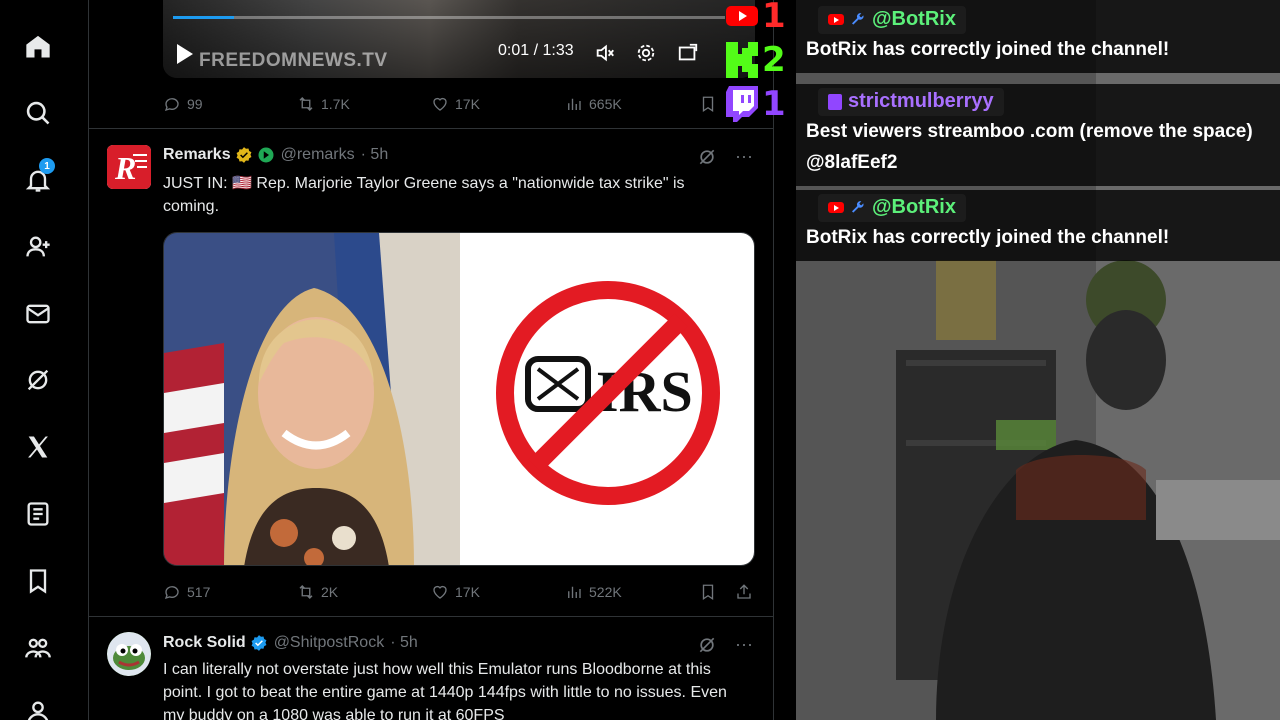 Image resolution: width=1280 pixels, height=720 pixels. I want to click on twitch-viewer-count: 1, so click(761, 104).